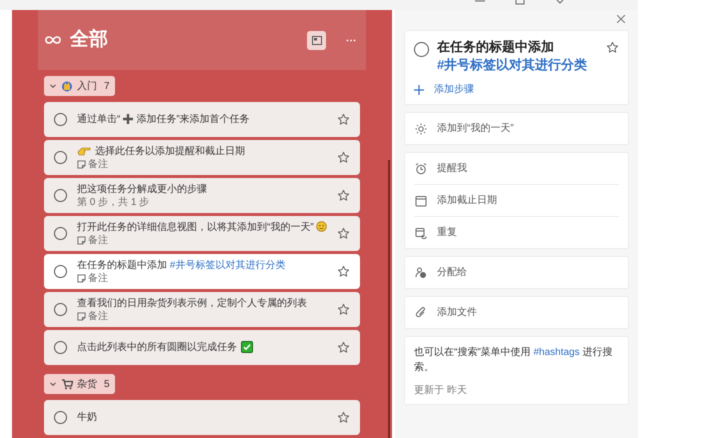 This screenshot has width=711, height=438. Describe the element at coordinates (467, 200) in the screenshot. I see `due-date-button: 添加截止日期` at that location.